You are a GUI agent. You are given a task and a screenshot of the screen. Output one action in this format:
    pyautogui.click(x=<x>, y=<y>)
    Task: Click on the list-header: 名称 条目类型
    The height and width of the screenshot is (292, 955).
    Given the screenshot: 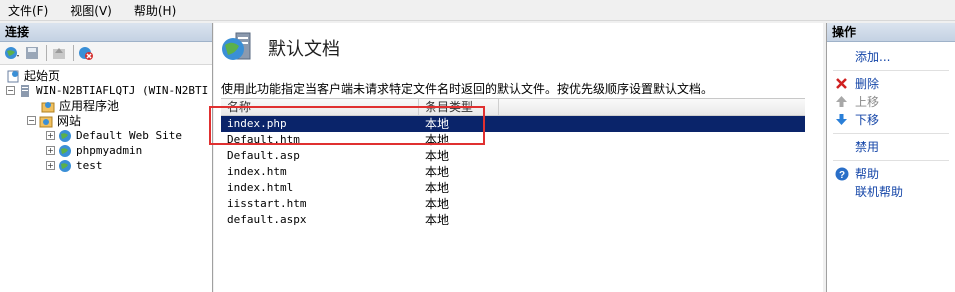 What is the action you would take?
    pyautogui.click(x=513, y=107)
    